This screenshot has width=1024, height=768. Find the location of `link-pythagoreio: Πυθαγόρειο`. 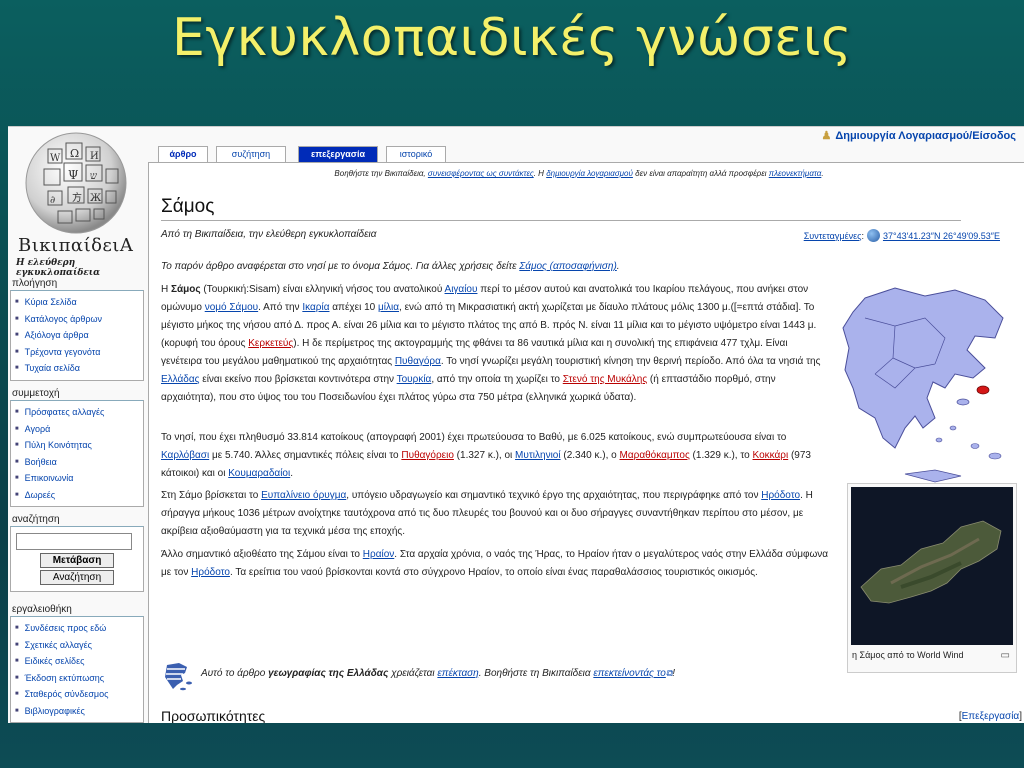

link-pythagoreio: Πυθαγόρειο is located at coordinates (427, 455).